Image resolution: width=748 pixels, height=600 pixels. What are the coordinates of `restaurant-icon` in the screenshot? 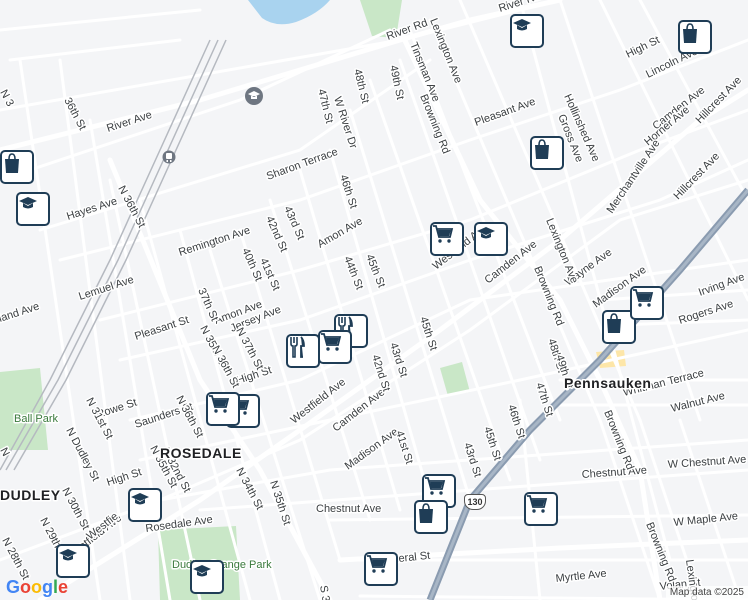 It's located at (303, 351).